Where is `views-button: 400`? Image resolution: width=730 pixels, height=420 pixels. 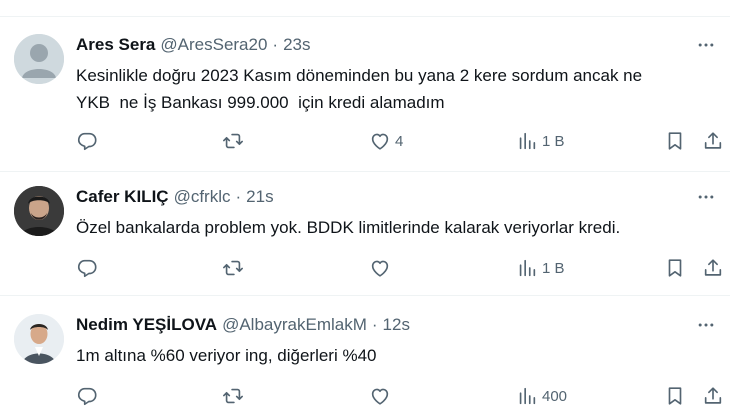
views-button: 400 is located at coordinates (541, 396).